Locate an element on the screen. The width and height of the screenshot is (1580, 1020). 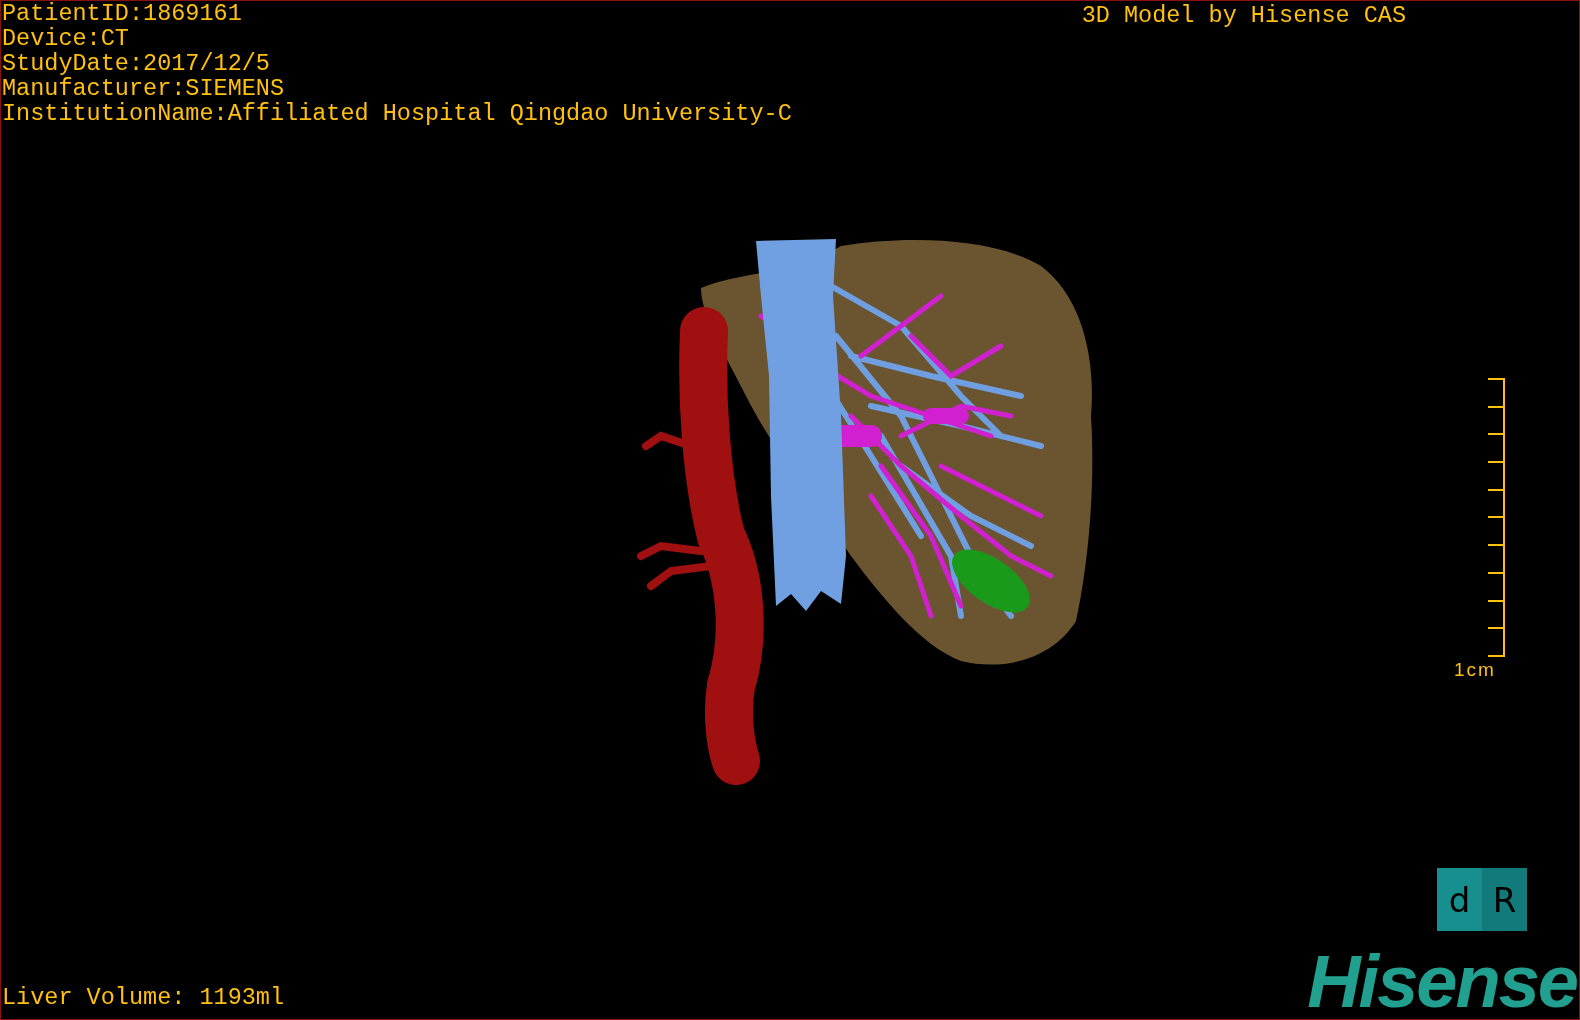
patient-info-line: Device:CT is located at coordinates (66, 38).